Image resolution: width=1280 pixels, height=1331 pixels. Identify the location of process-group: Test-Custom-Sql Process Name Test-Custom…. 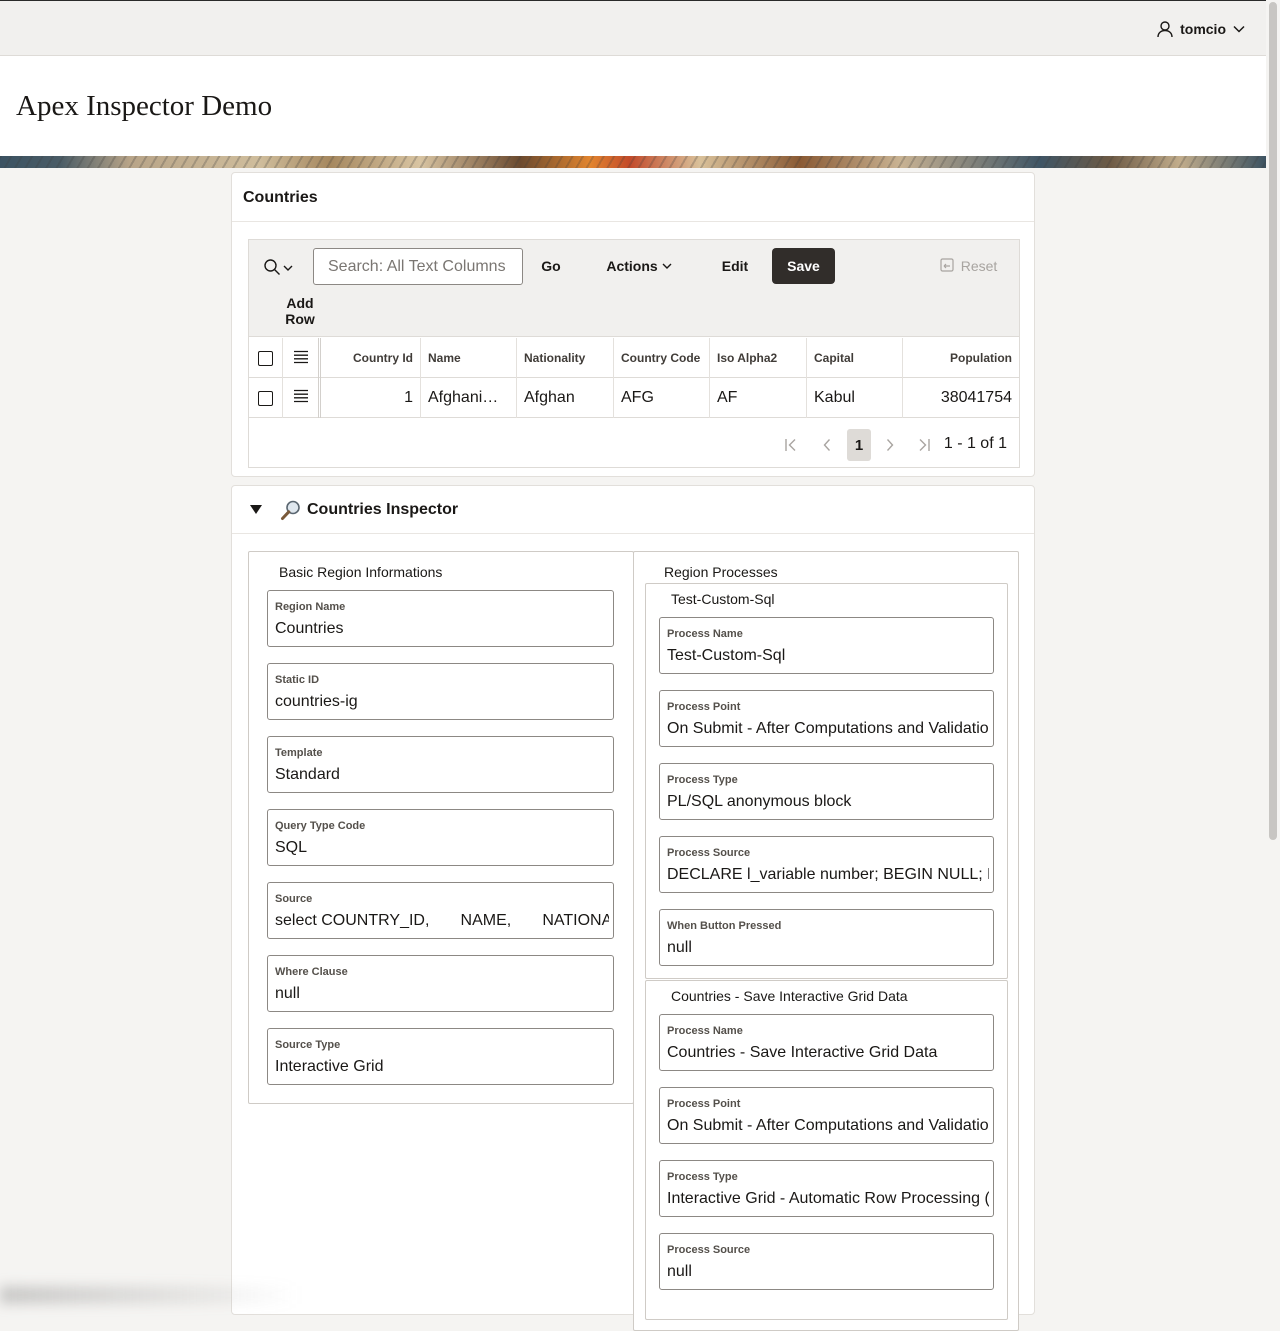
(826, 781).